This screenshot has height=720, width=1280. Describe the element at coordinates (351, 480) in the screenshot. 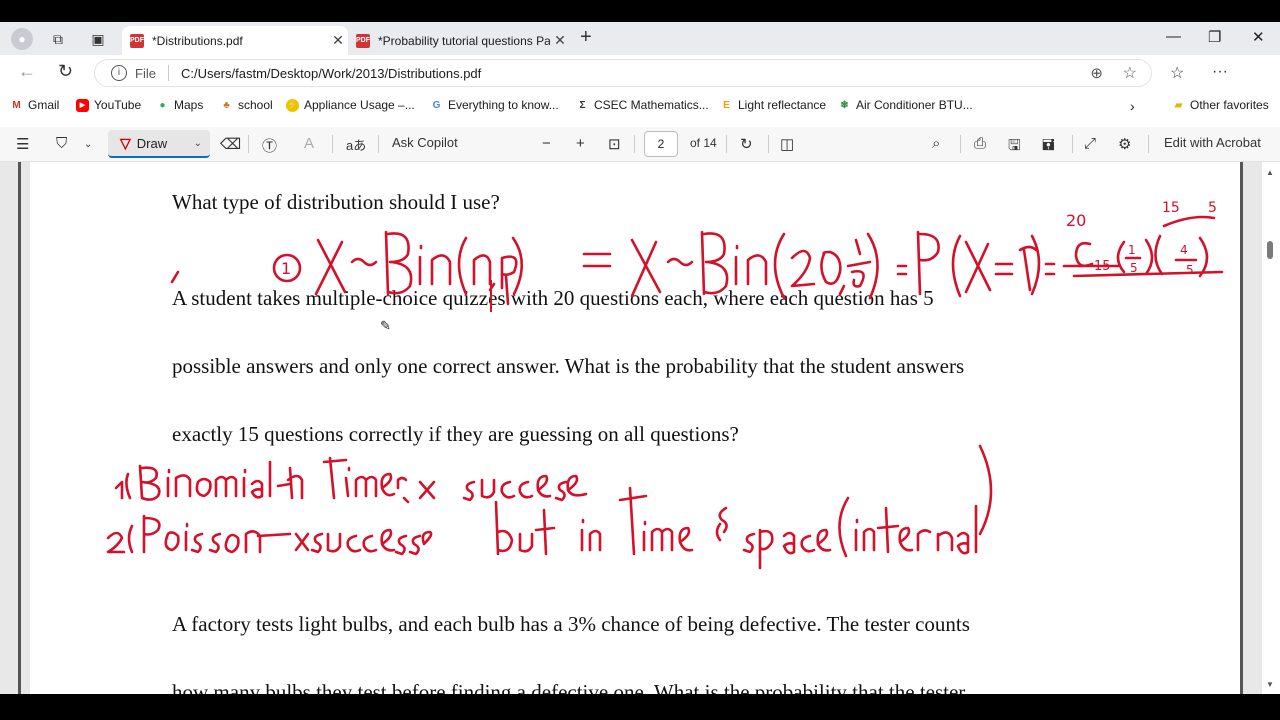

I see `annotation-line2` at that location.